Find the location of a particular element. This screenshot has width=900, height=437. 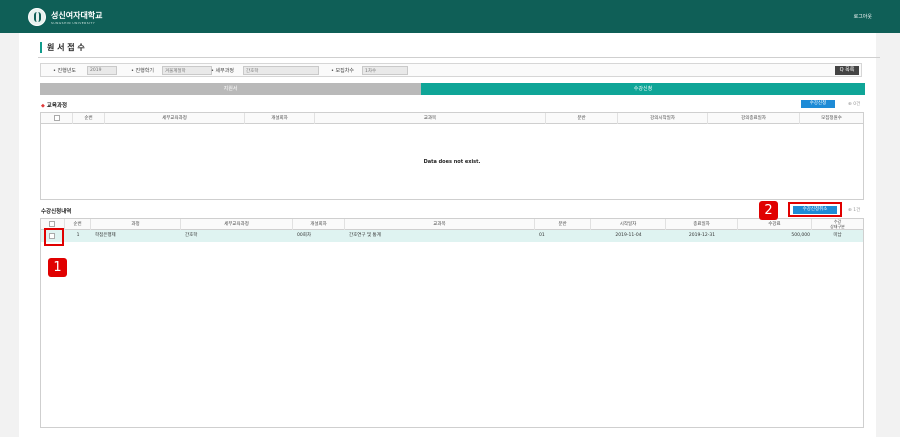

brand-name: 성신여자대학교 is located at coordinates (77, 15).